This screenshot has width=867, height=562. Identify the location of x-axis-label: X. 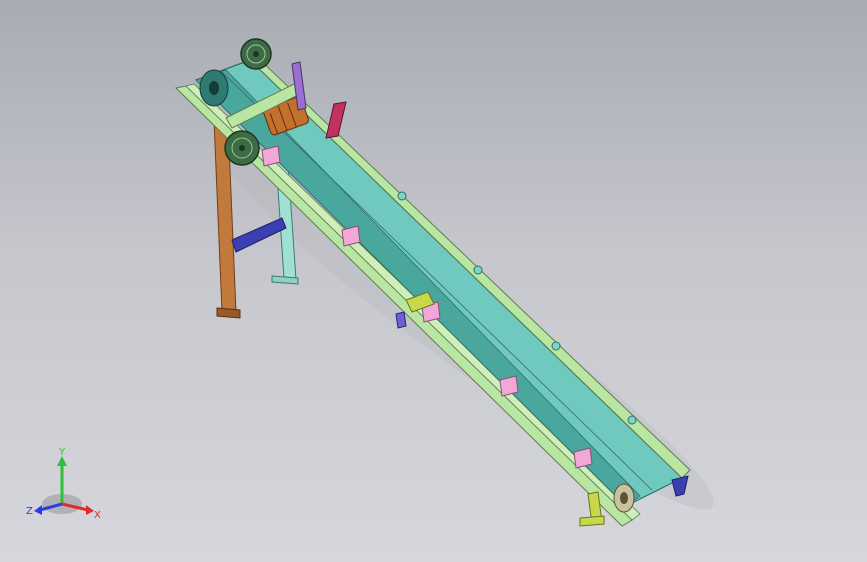
(97, 515).